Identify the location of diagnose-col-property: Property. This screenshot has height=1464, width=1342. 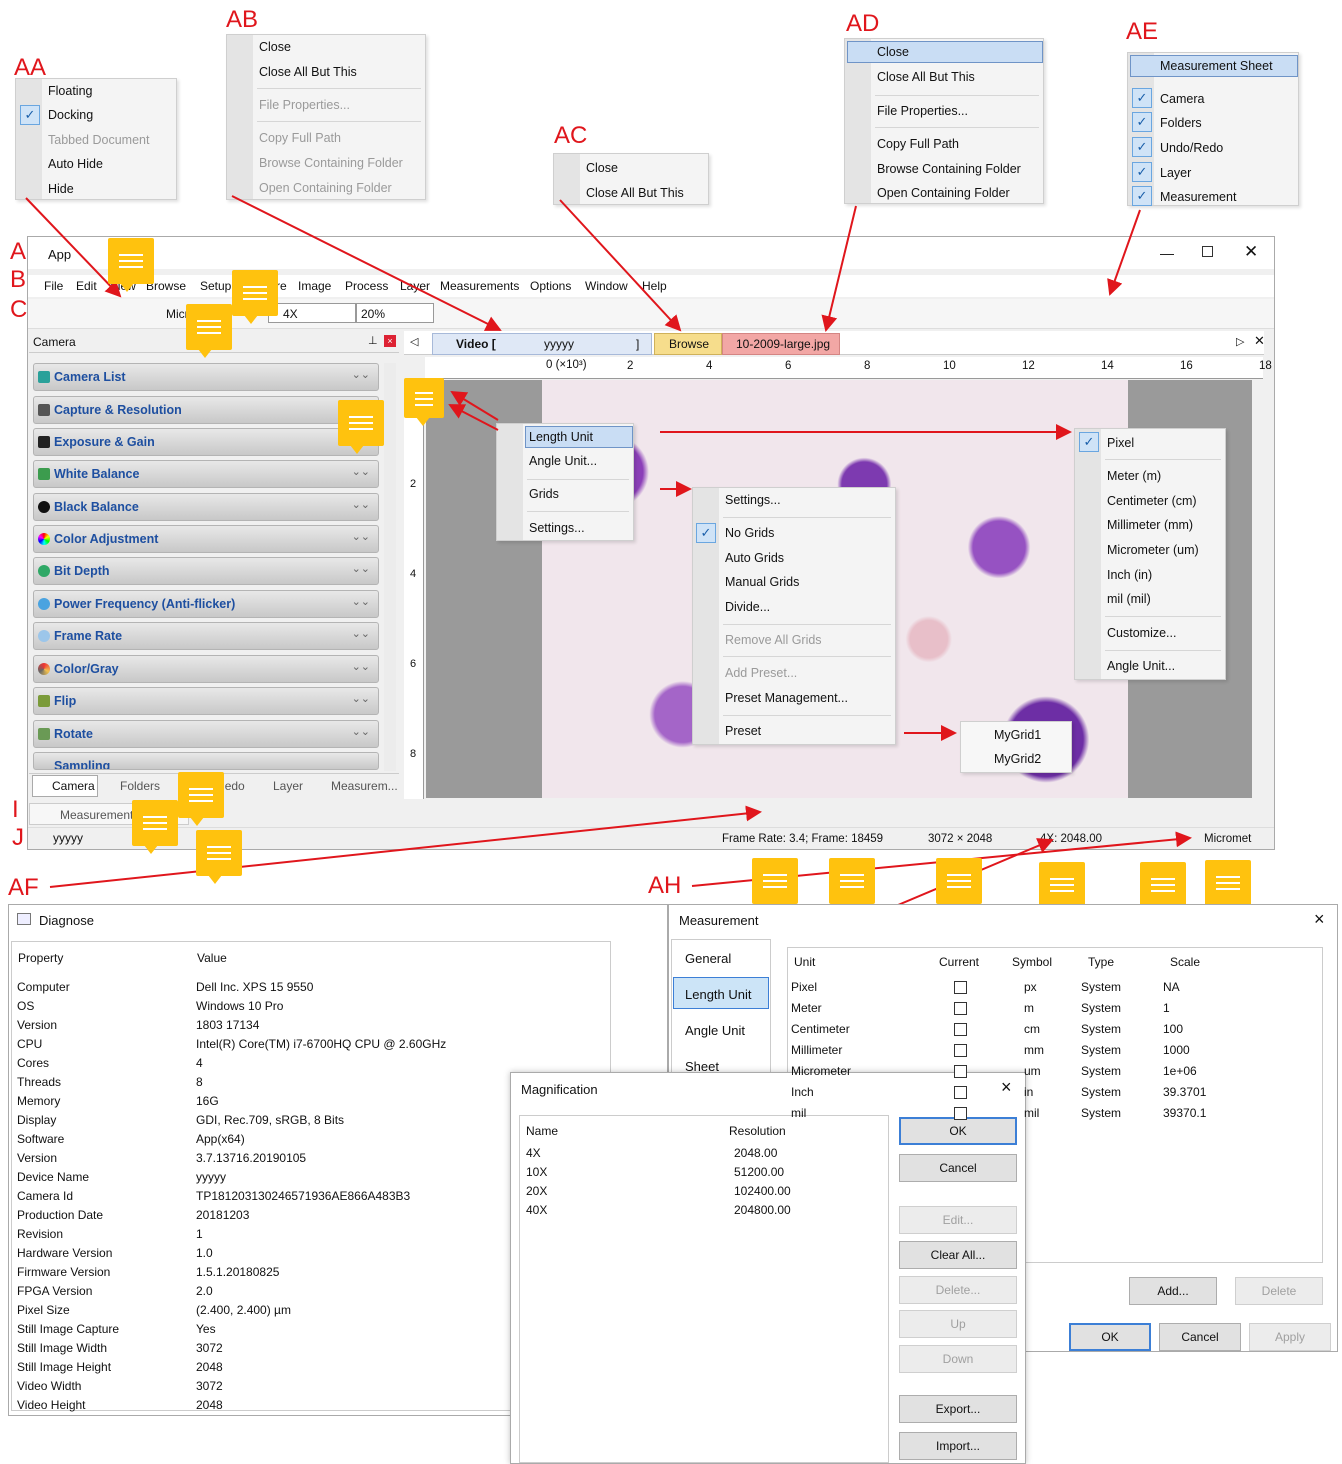
(41, 958).